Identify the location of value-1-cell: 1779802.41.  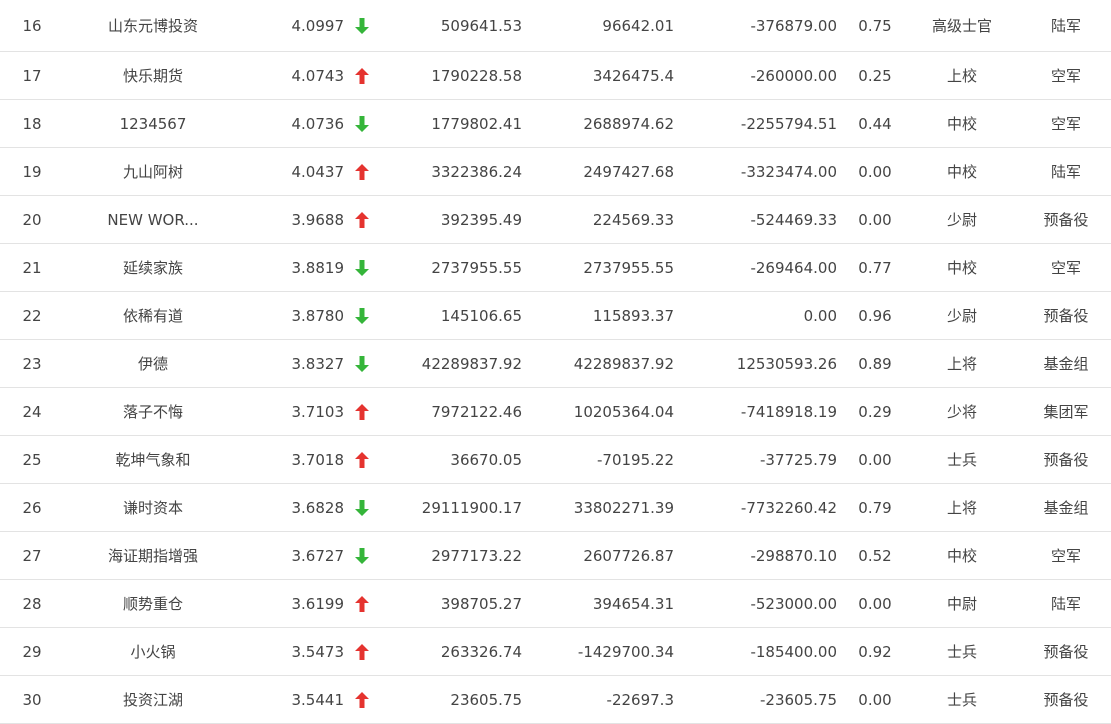
(476, 123).